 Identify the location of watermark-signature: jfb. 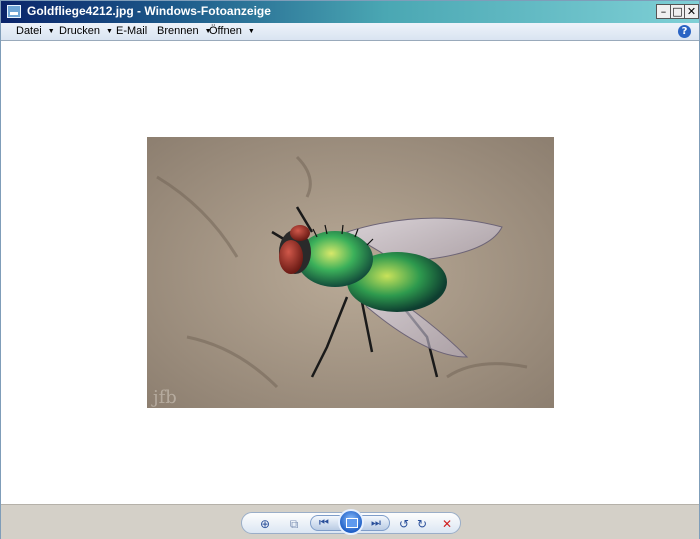
(164, 397).